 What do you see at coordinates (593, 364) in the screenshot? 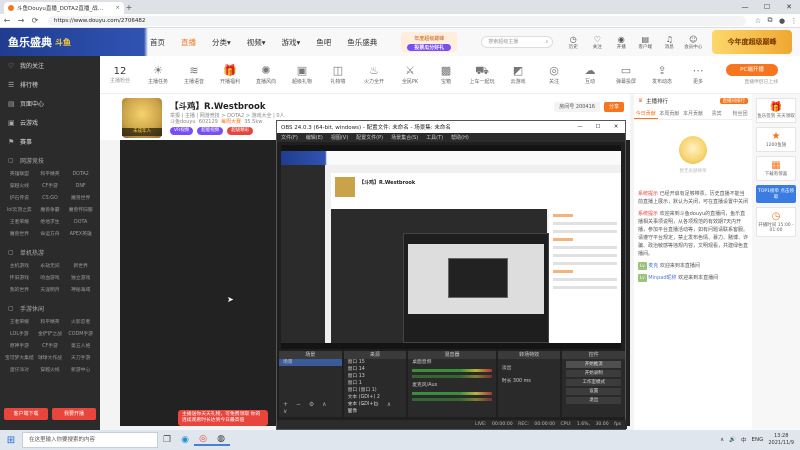
I see `obs-control-button: 开始推流` at bounding box center [593, 364].